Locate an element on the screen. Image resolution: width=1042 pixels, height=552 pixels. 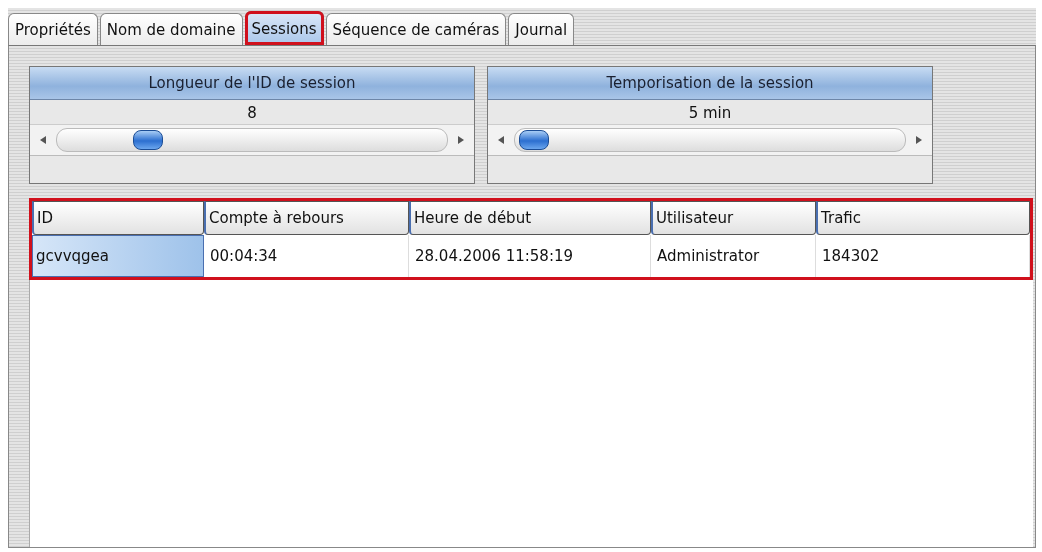
tab: Journal is located at coordinates (541, 29).